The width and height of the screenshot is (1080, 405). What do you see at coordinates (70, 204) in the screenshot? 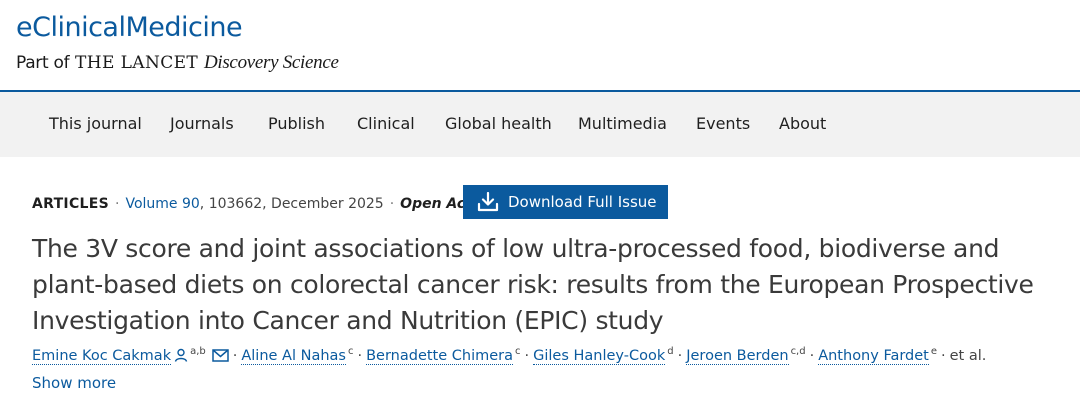
I see `article-type: ARTICLES` at bounding box center [70, 204].